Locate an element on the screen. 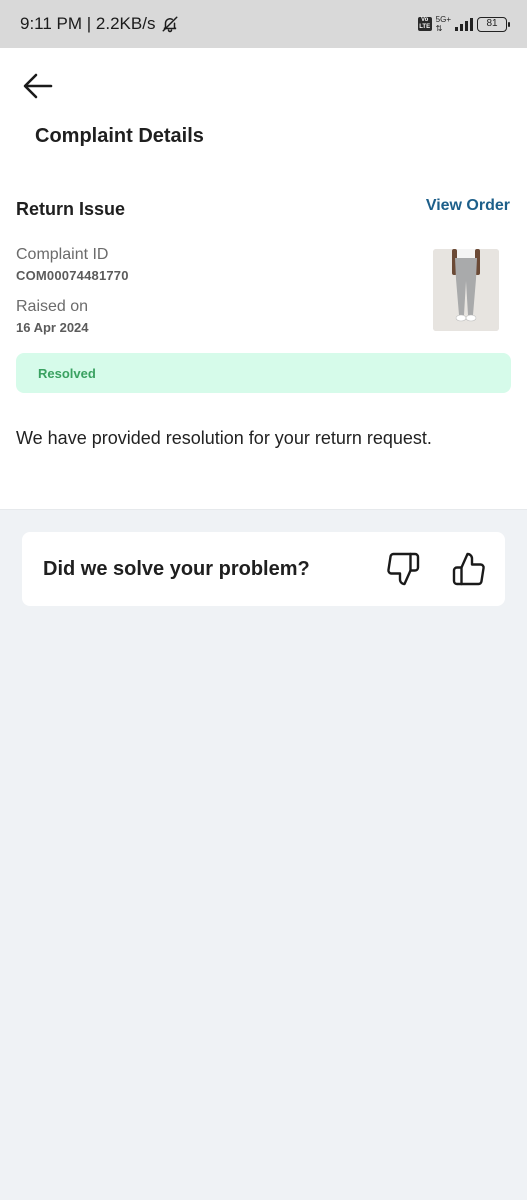  bell-off-icon is located at coordinates (170, 24).